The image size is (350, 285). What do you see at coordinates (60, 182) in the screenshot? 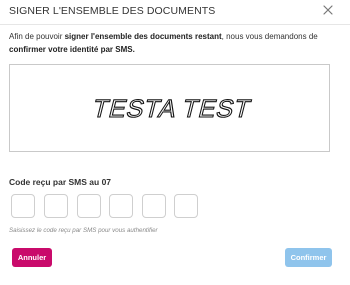
I see `sms-code-label: Code reçu par SMS au 07` at bounding box center [60, 182].